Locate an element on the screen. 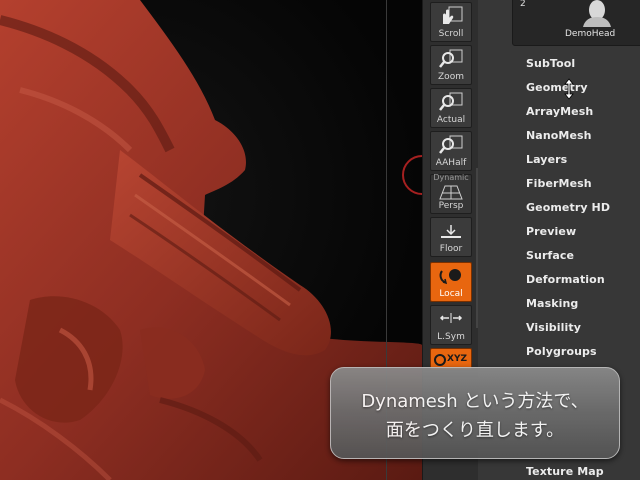  menu-texture-map: Texture Map is located at coordinates (565, 471).